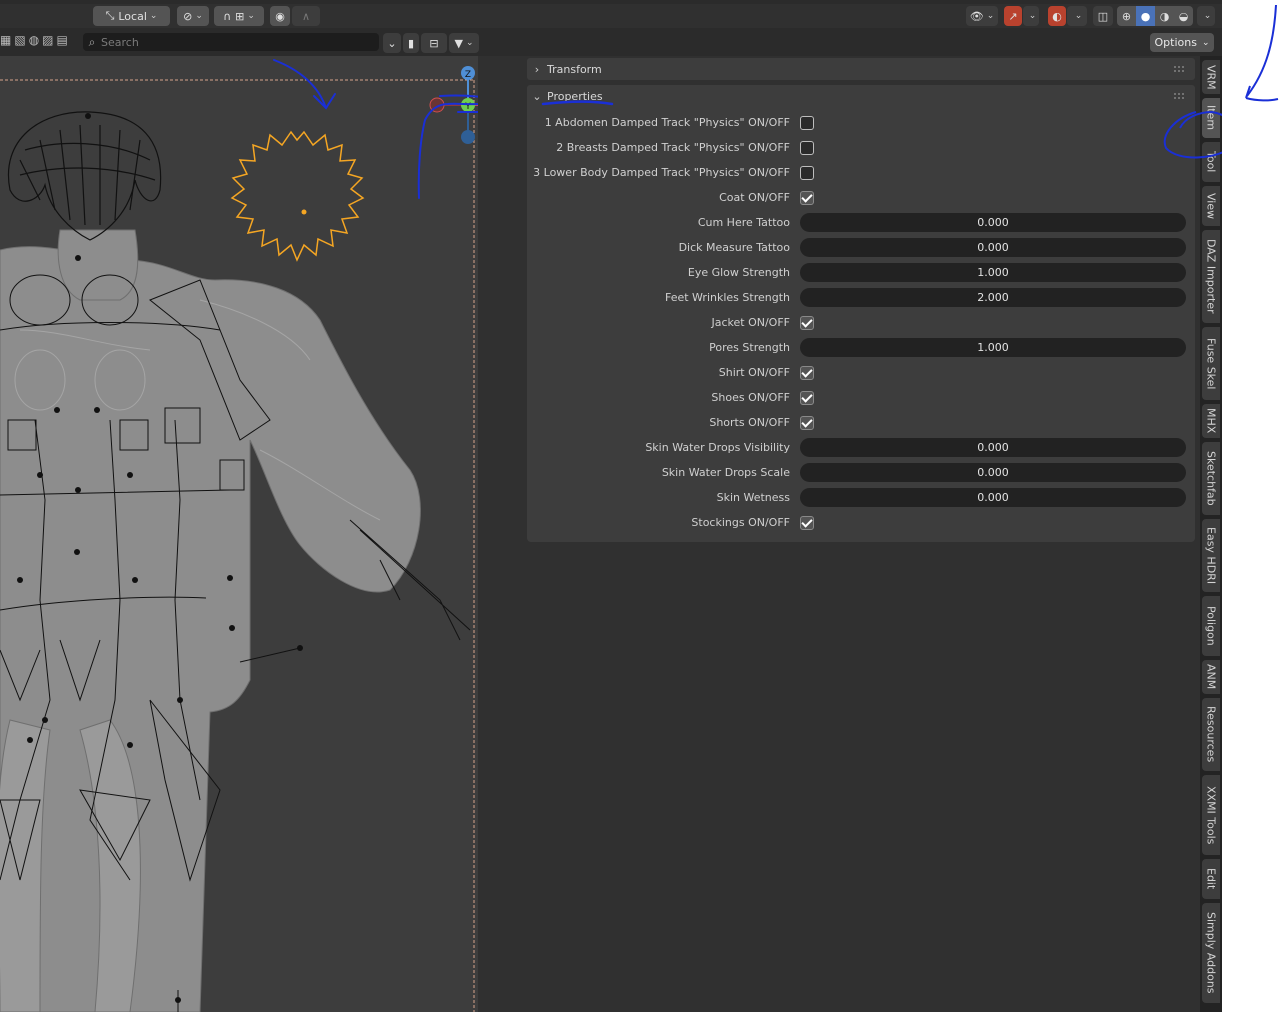 The width and height of the screenshot is (1279, 1012). Describe the element at coordinates (1211, 421) in the screenshot. I see `tab-mhx: MHX` at that location.